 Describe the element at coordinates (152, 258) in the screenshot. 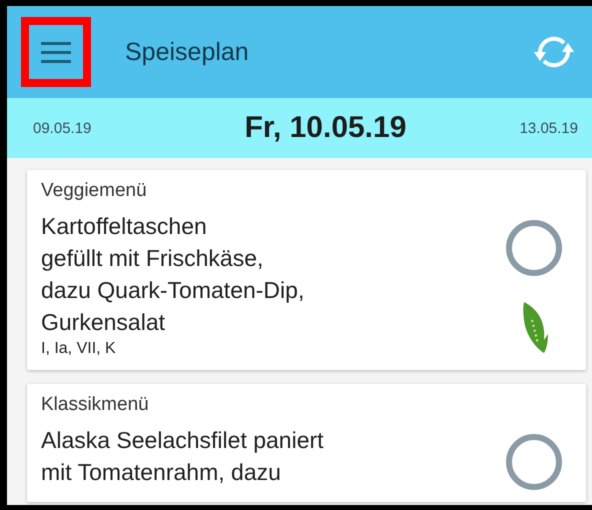

I see `meal-description-line: gefüllt mit Frischkäse,` at that location.